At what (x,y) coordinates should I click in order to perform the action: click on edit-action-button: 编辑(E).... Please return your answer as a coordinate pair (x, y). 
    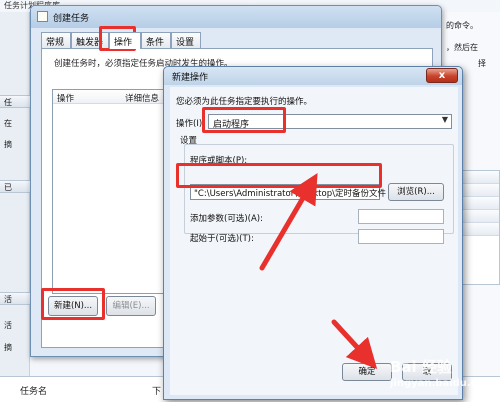
    Looking at the image, I should click on (131, 306).